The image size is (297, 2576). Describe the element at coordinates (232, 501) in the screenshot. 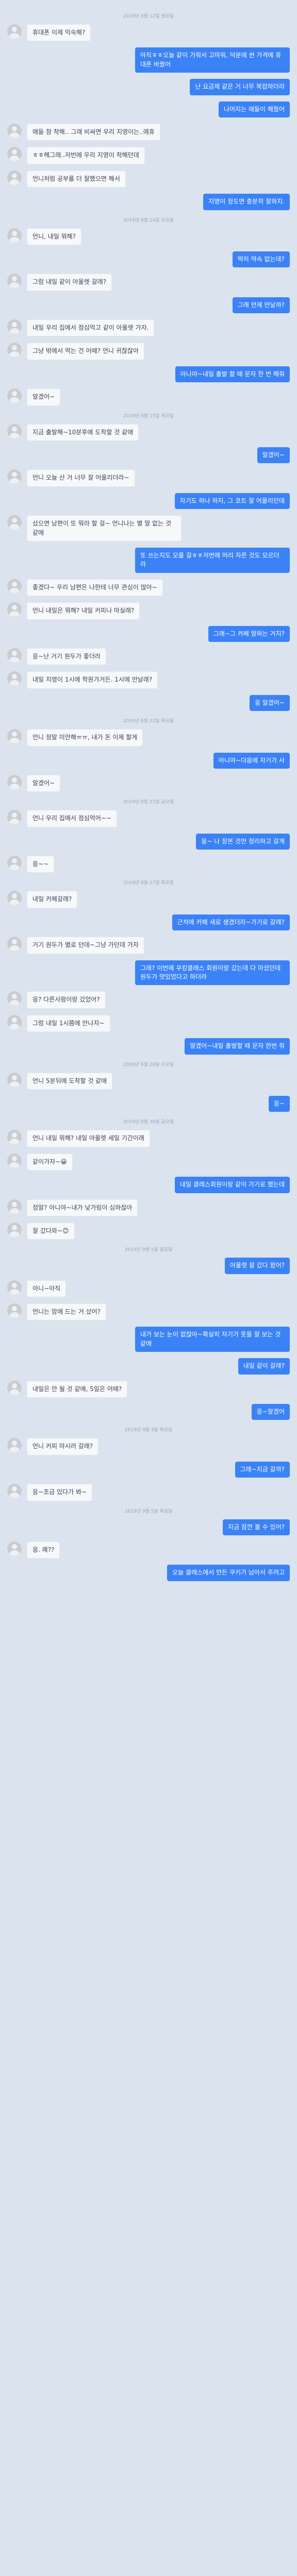

I see `message-bubble: 자기도 하나 하지, 그 코트 잘 어울리던데` at that location.